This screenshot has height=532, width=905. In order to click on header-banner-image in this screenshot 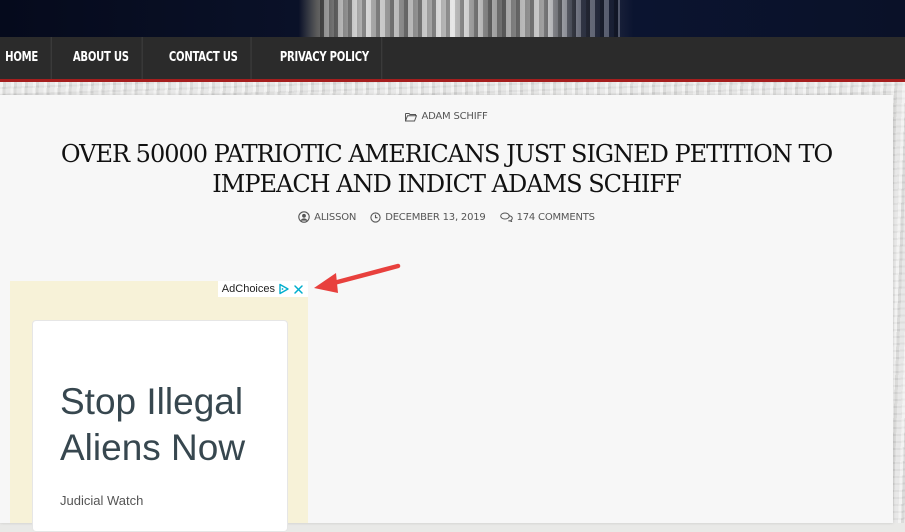, I will do `click(452, 18)`.